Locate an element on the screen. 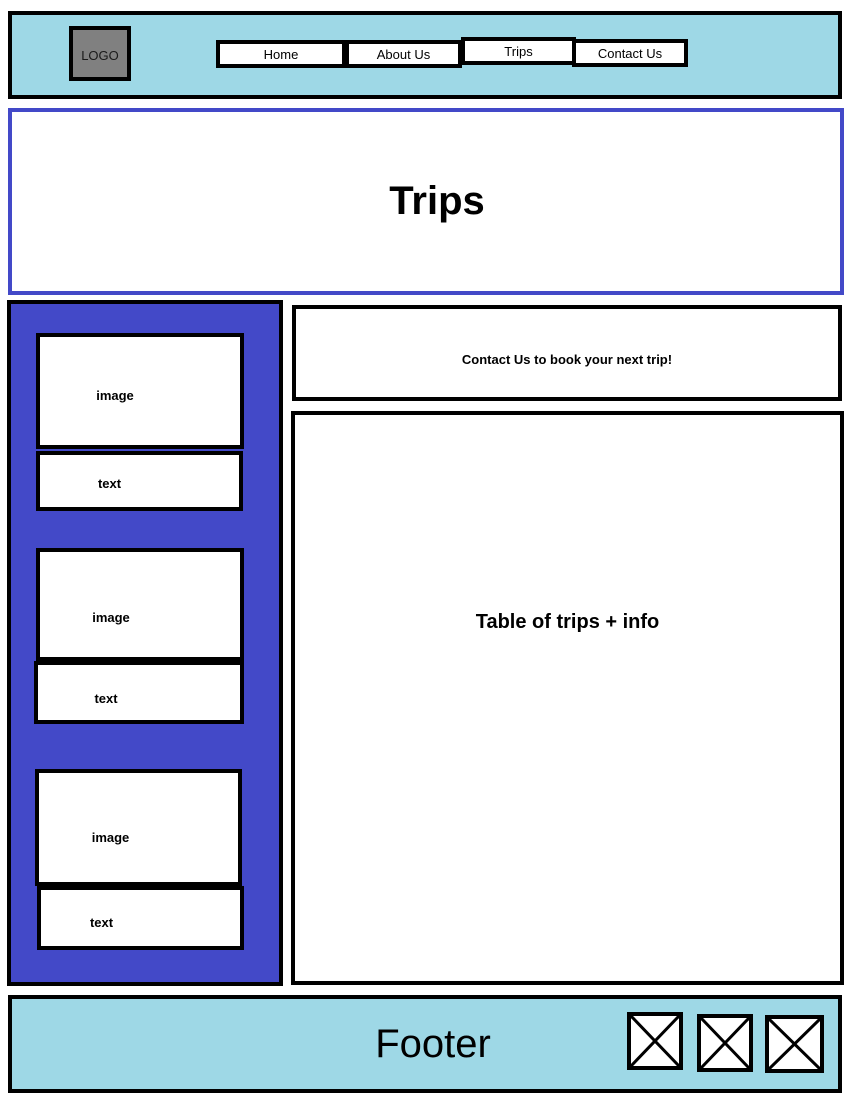 This screenshot has height=1100, width=848. cta-text: Contact Us to book your next trip! is located at coordinates (567, 359).